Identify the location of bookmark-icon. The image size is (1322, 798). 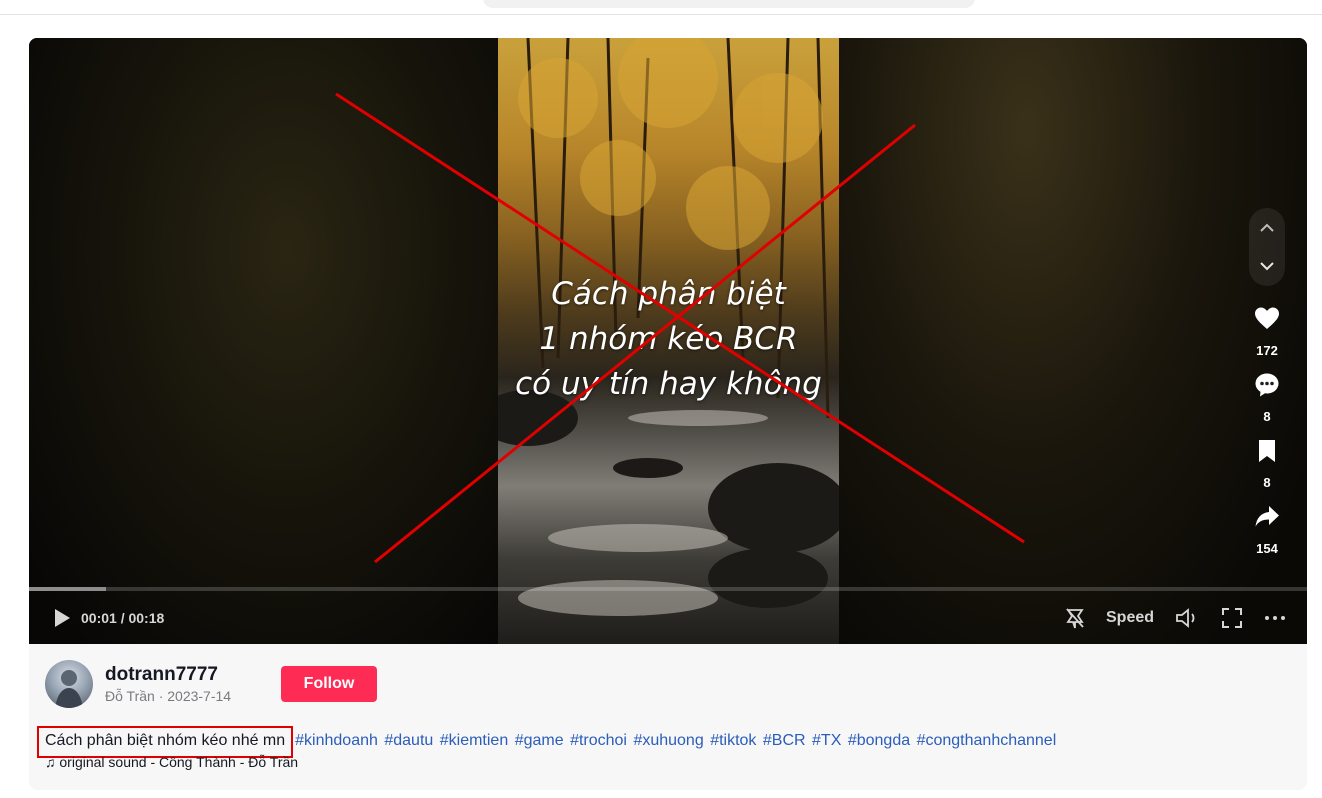
(1267, 451).